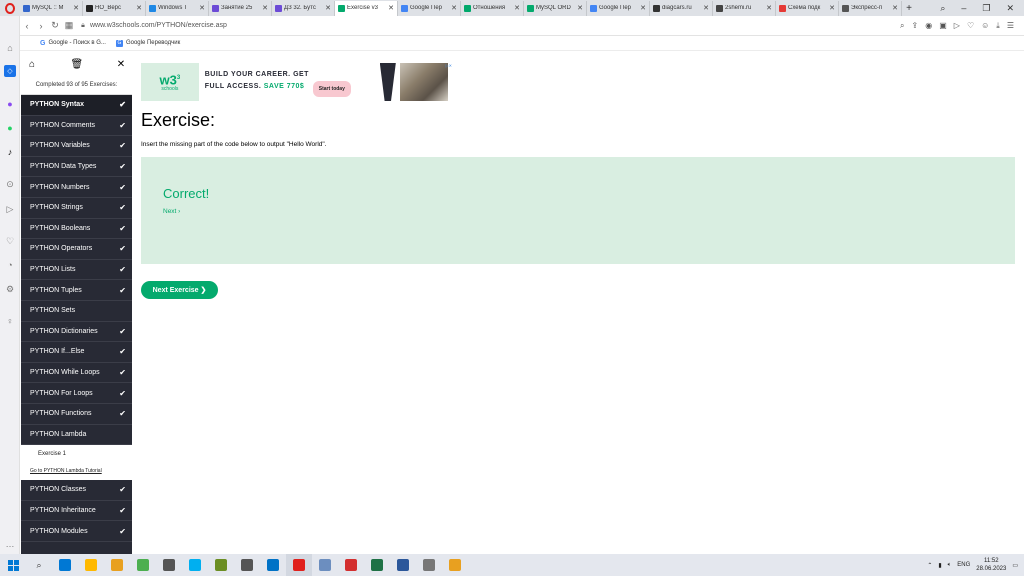  I want to click on sidebar-category: PYTHON Inheritance ✔, so click(76, 511).